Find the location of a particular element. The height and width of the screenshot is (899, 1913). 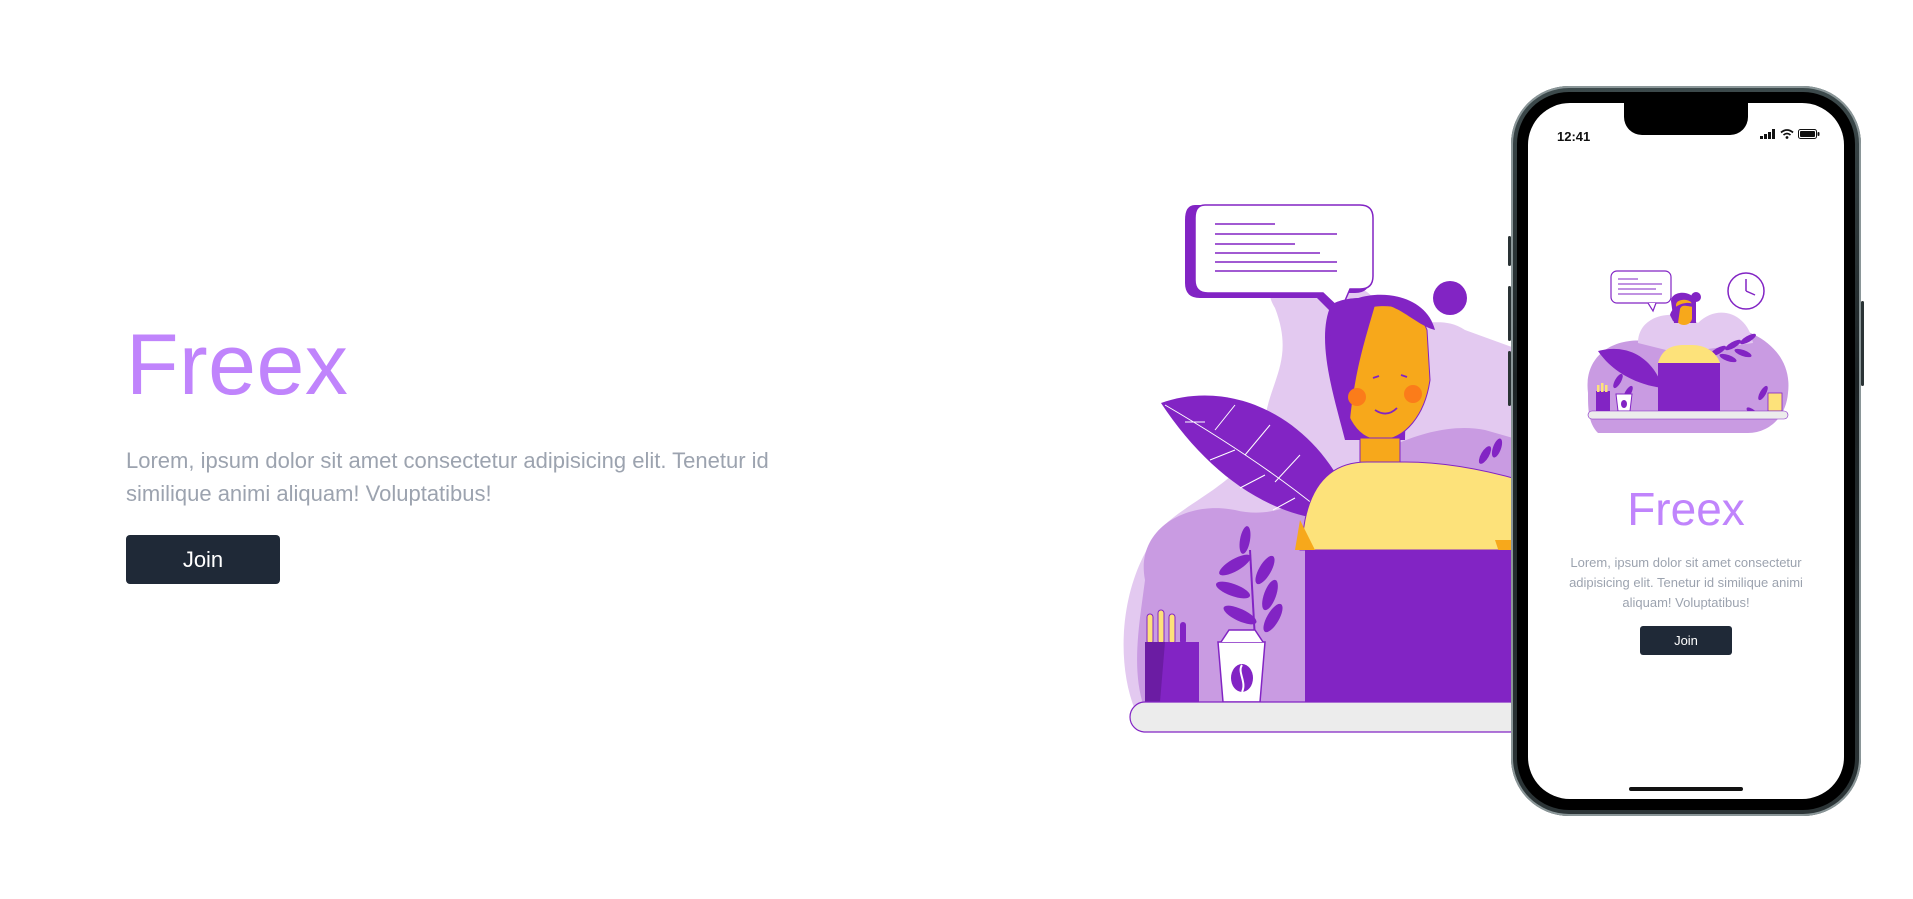

home-indicator is located at coordinates (1686, 789).